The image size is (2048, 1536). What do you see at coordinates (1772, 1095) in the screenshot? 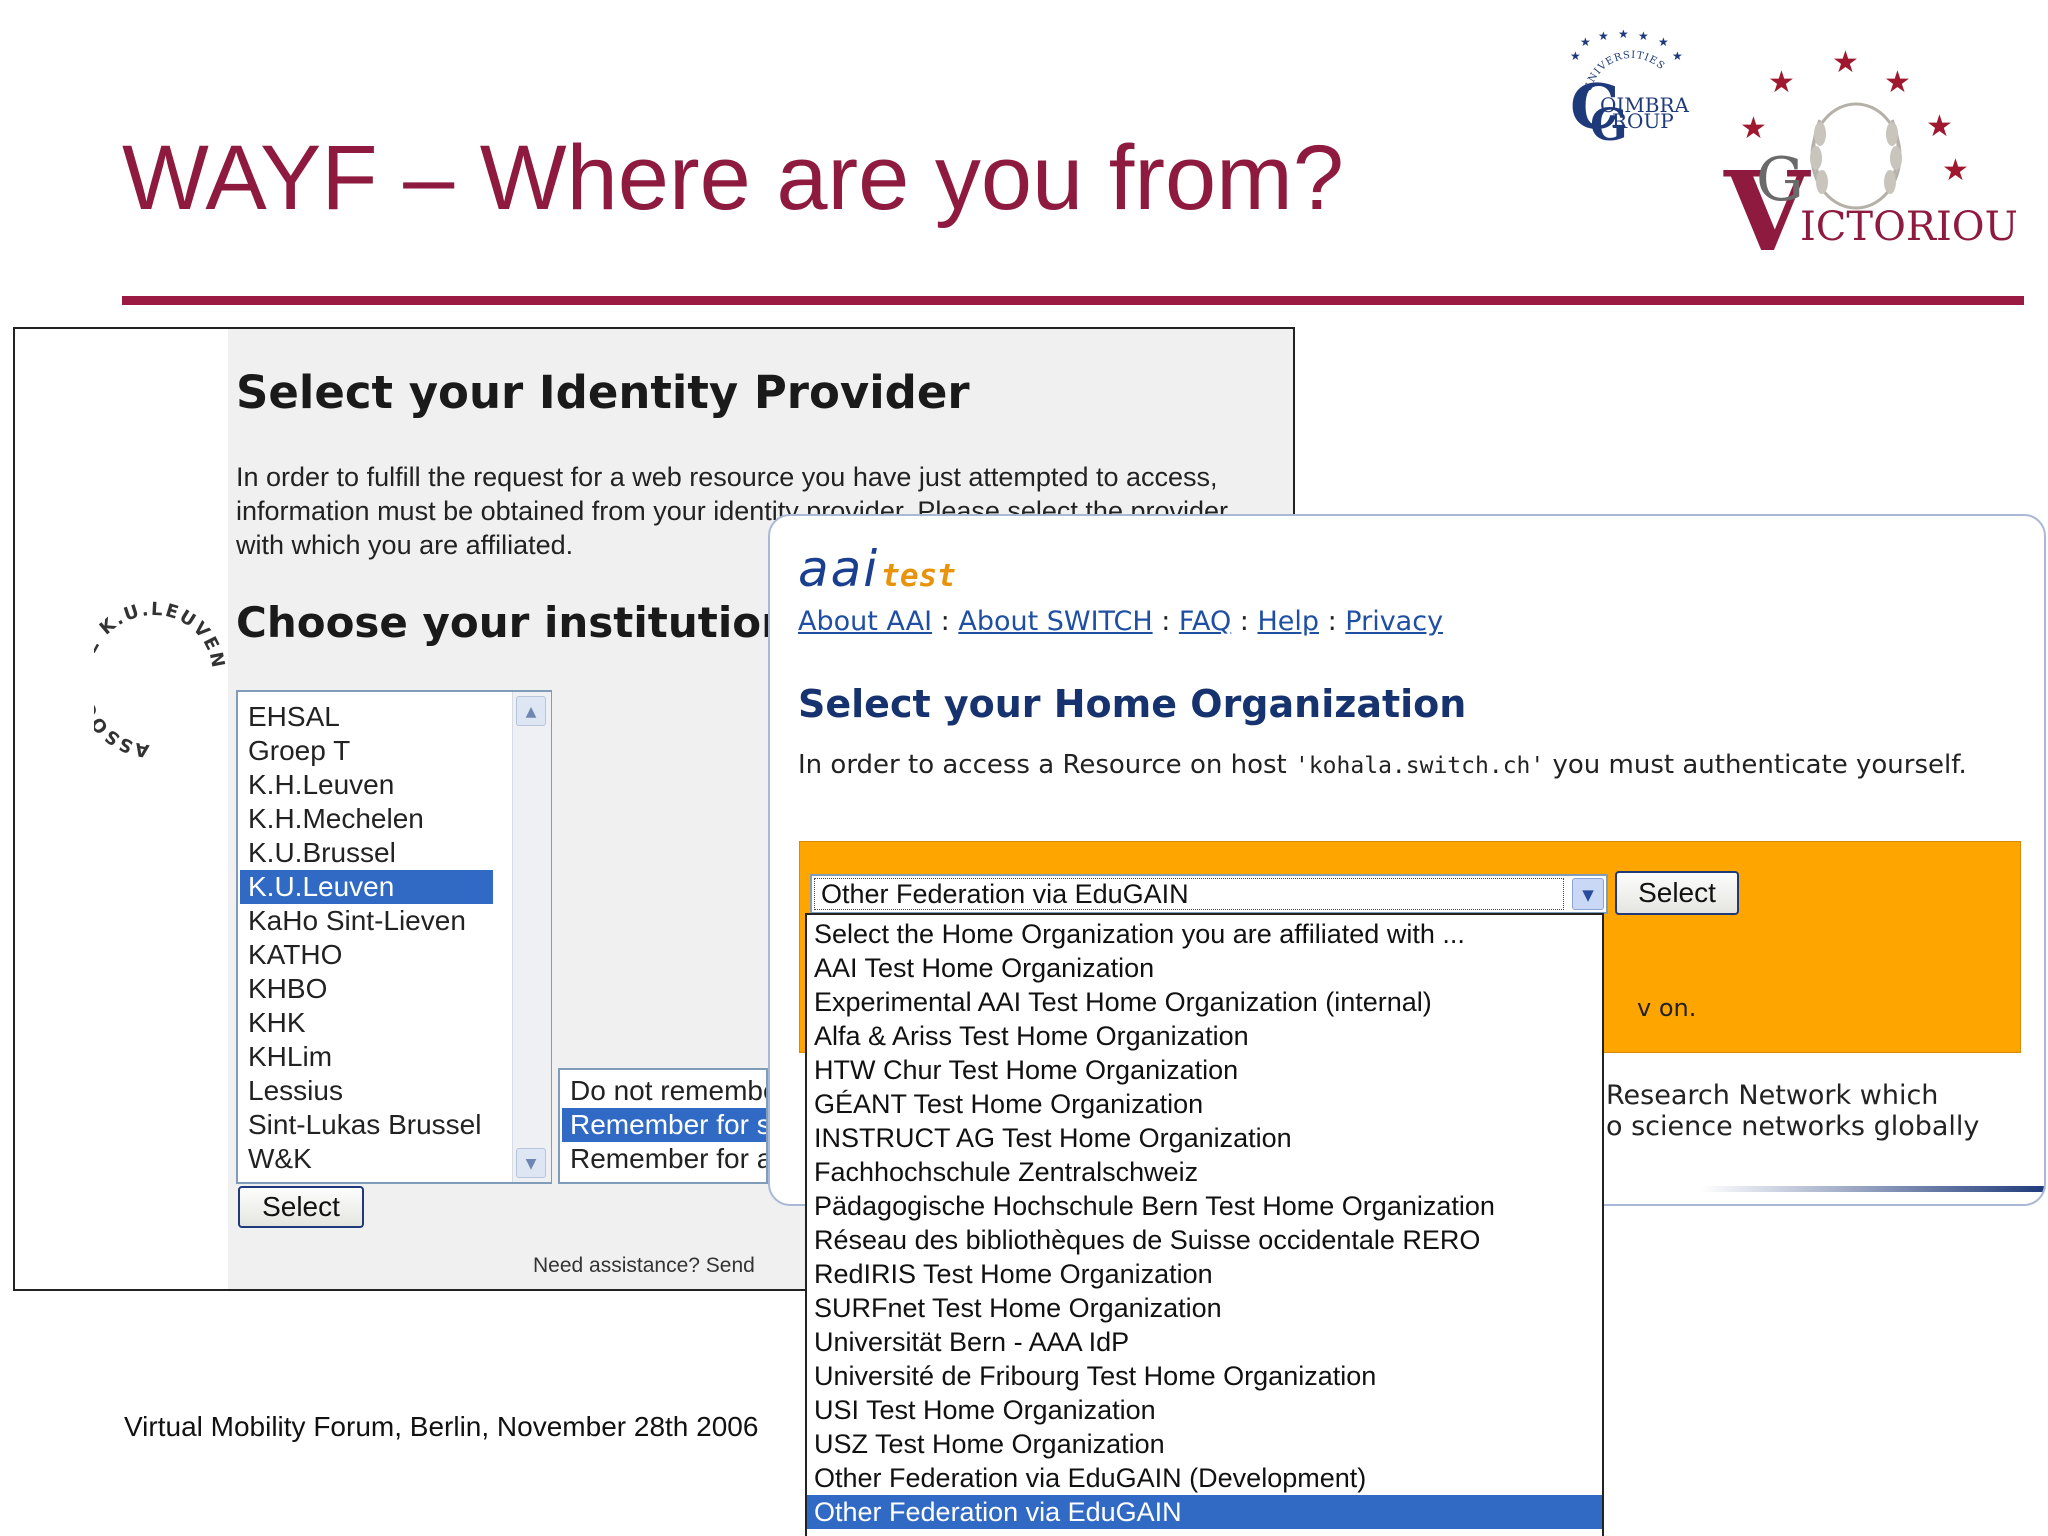
I see `federation-line: Research Network which` at bounding box center [1772, 1095].